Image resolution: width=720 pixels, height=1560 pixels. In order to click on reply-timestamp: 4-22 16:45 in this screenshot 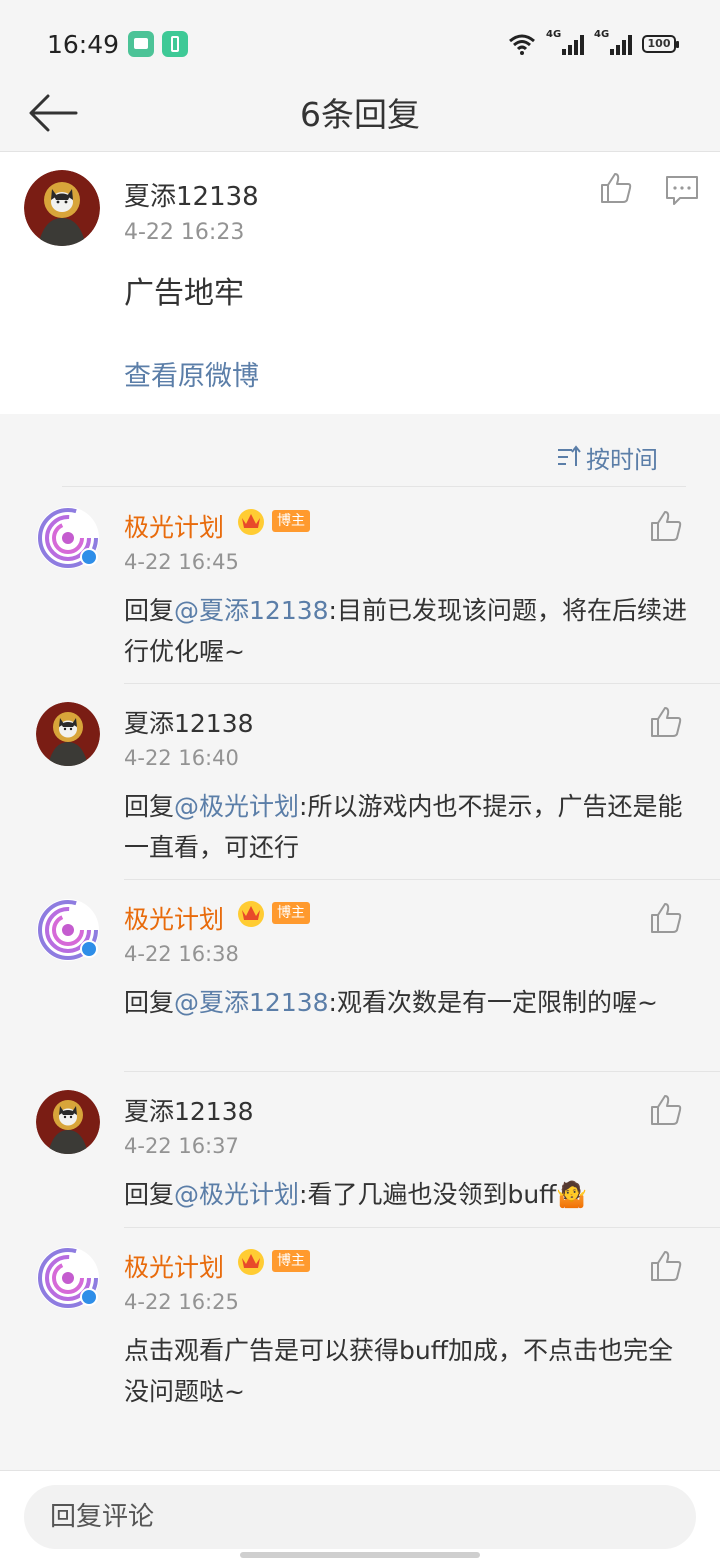, I will do `click(181, 562)`.